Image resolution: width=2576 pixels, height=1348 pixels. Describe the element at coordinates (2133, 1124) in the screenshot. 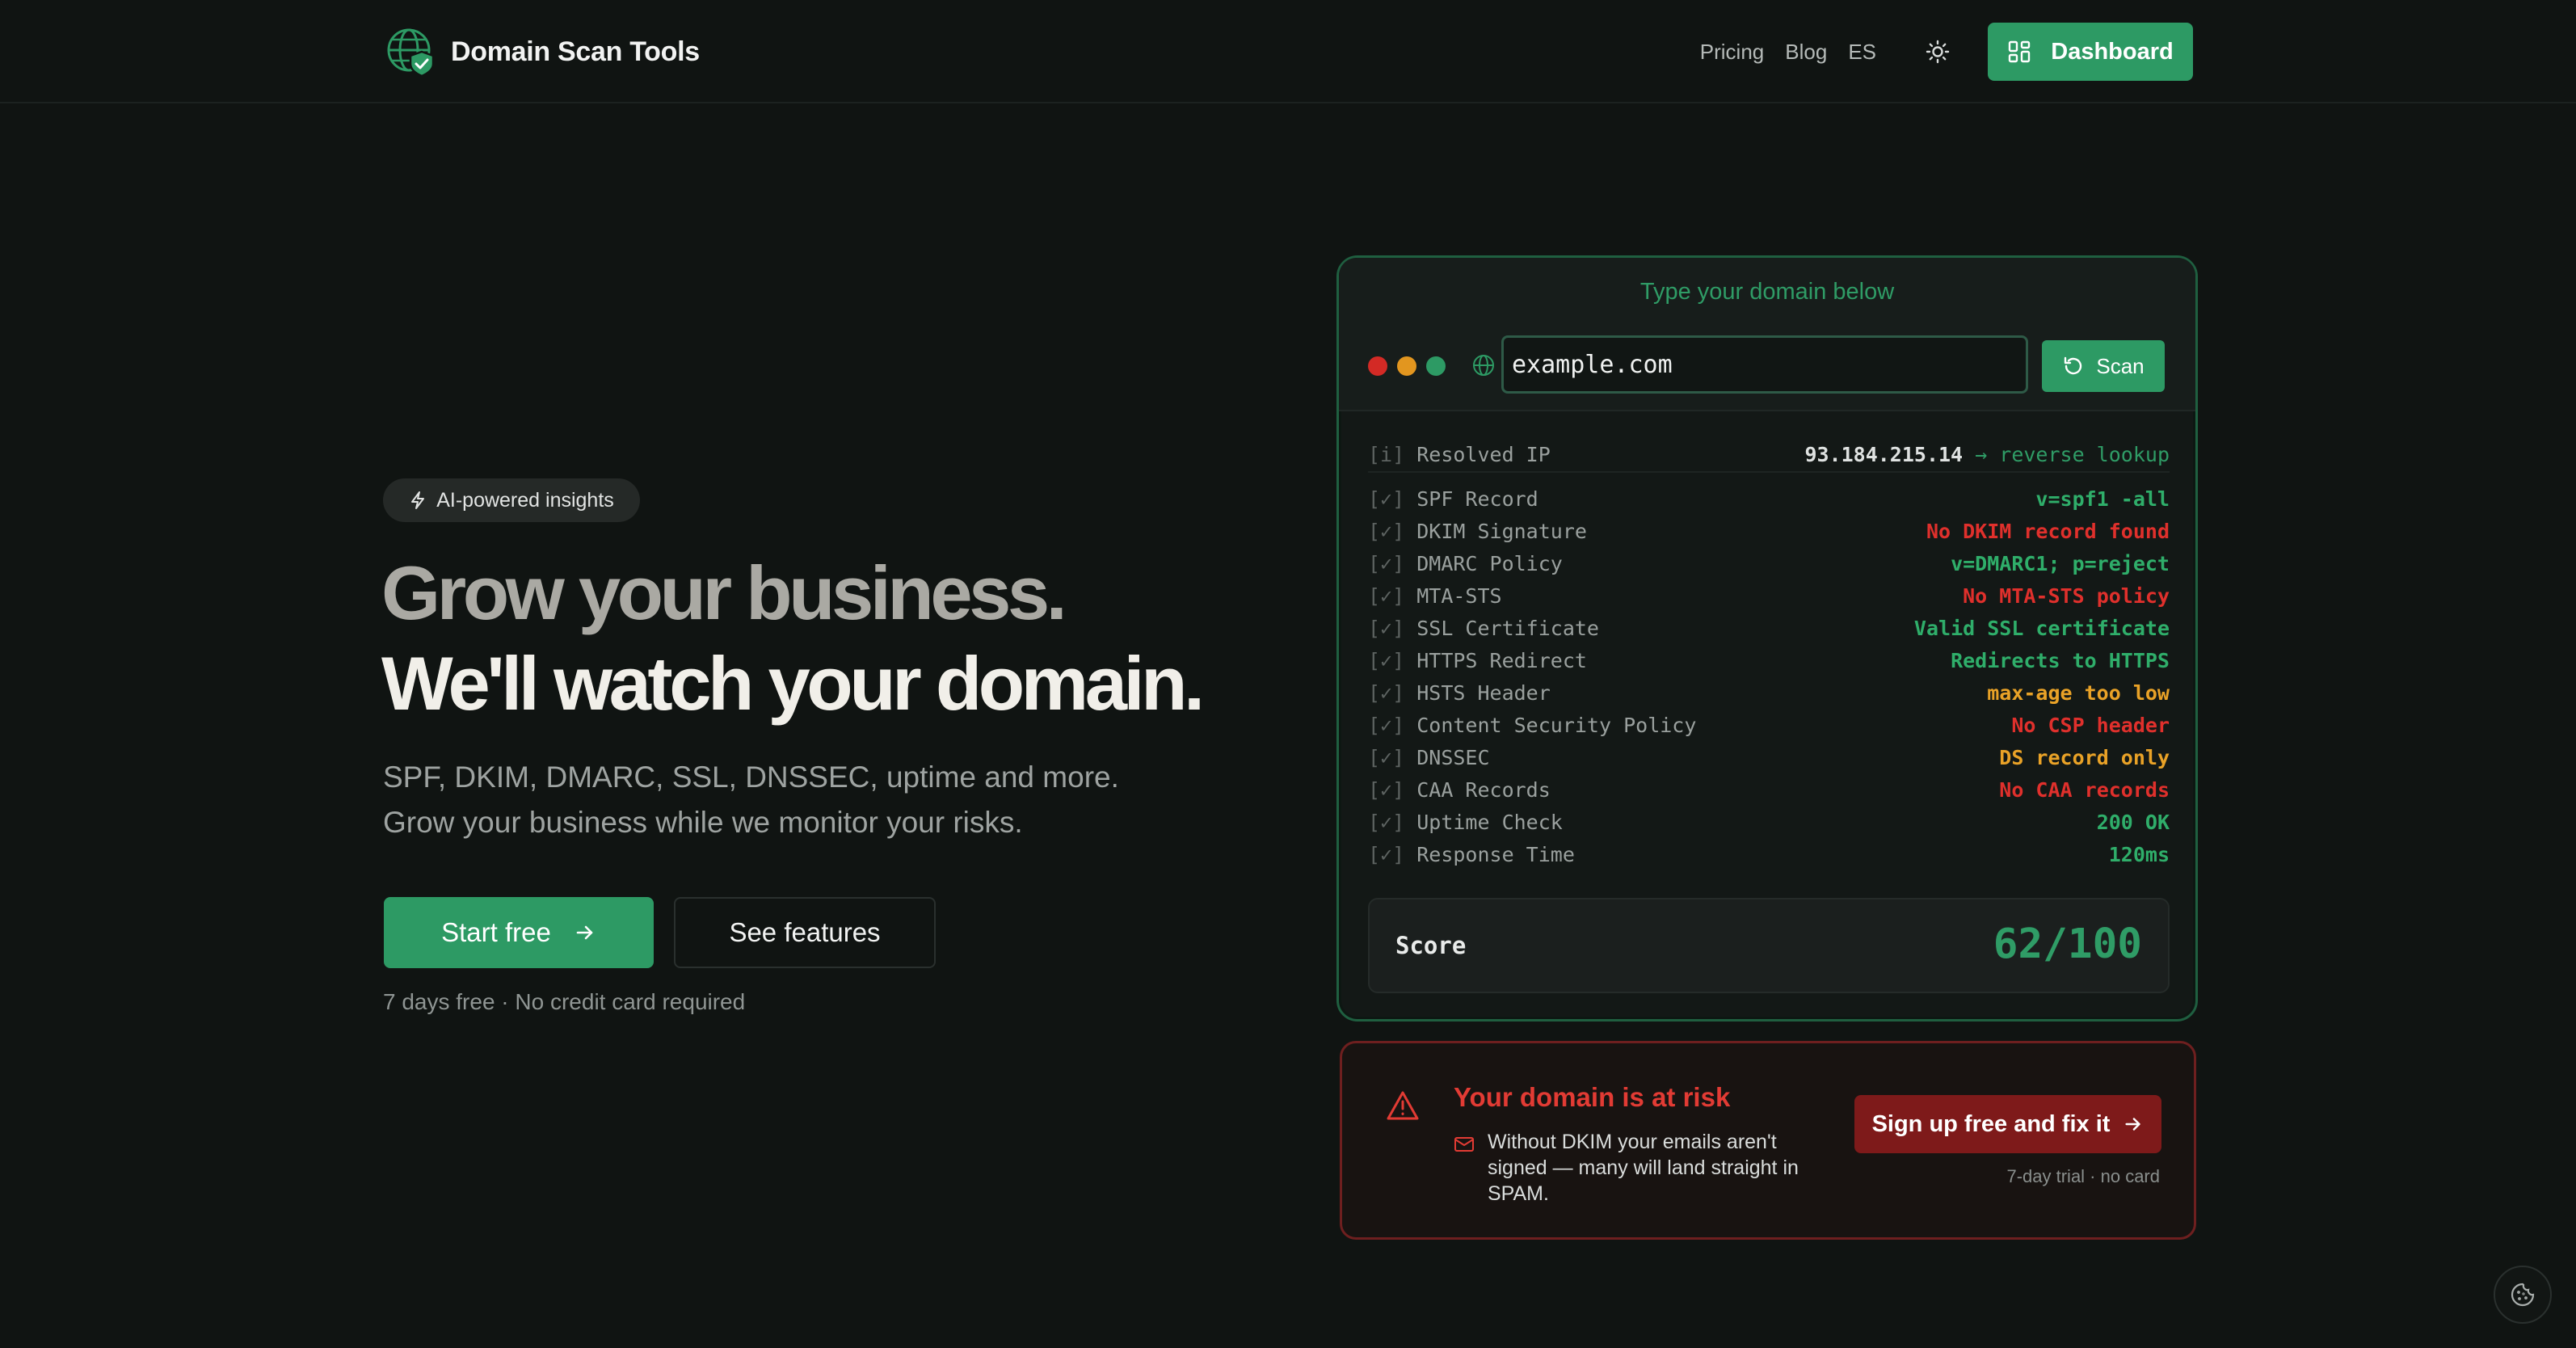

I see `arrow-right-icon` at that location.